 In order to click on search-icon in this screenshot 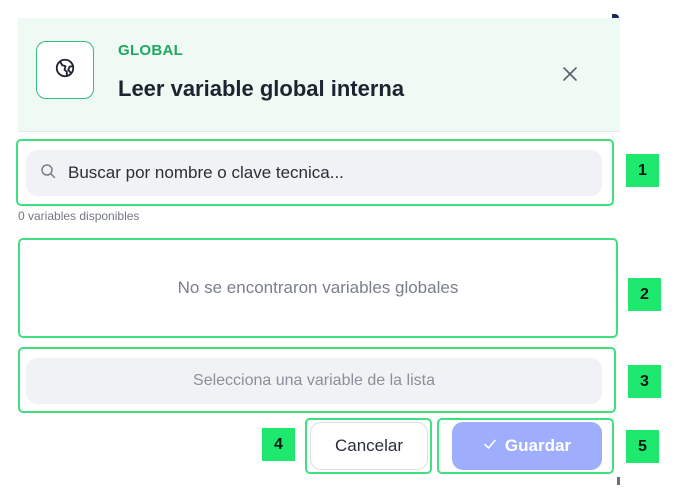, I will do `click(48, 173)`.